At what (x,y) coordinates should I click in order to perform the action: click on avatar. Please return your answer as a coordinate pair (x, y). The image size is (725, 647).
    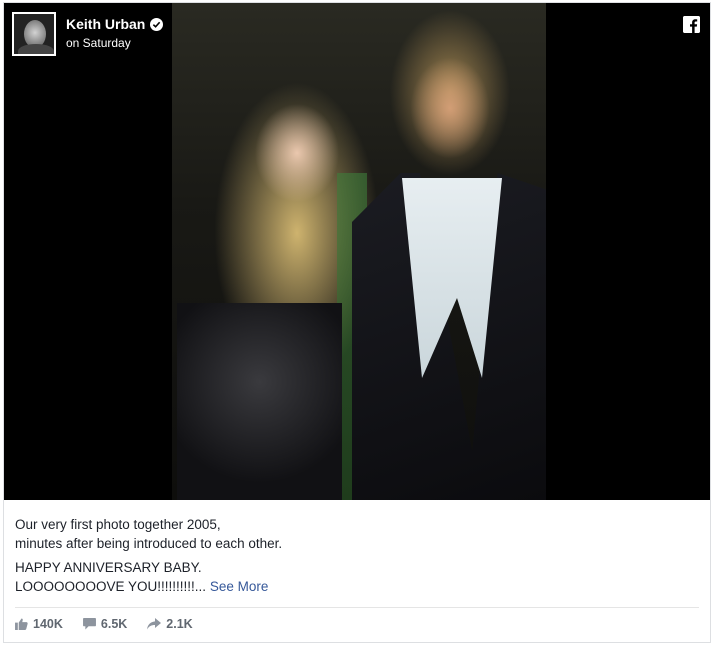
    Looking at the image, I should click on (34, 34).